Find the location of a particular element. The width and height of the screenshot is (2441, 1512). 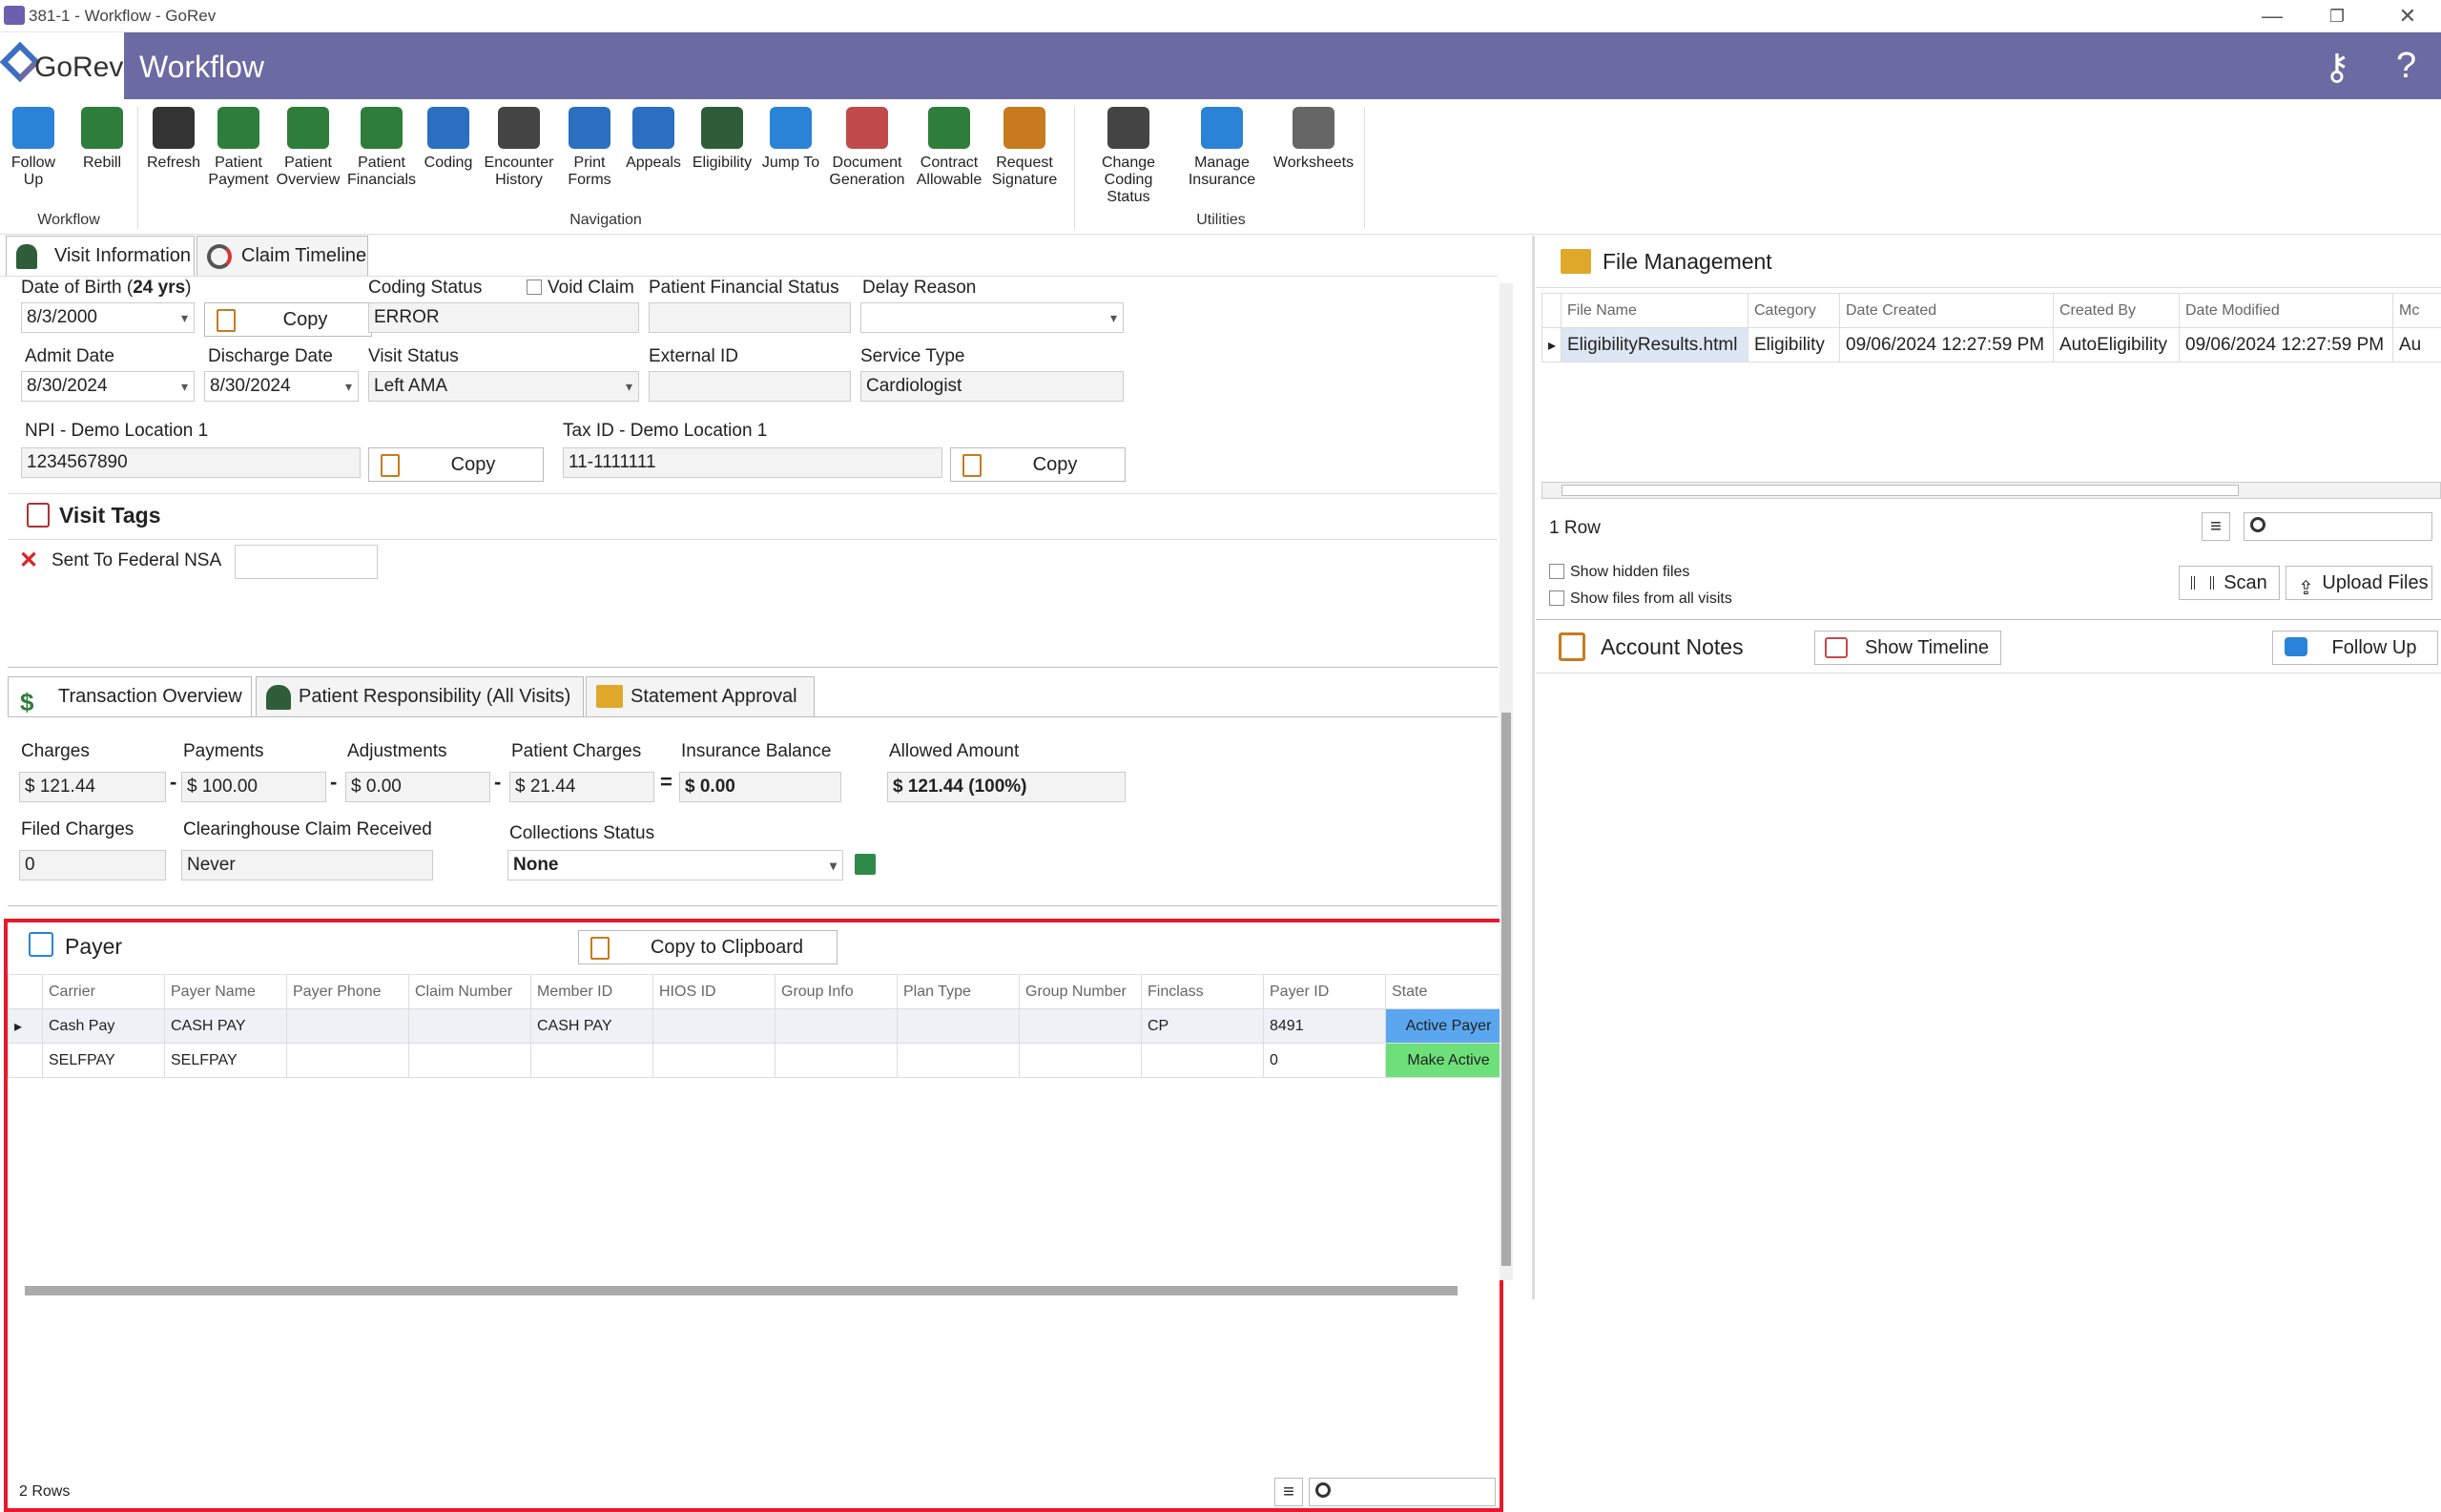

payer-column-header: Group Info is located at coordinates (837, 992).